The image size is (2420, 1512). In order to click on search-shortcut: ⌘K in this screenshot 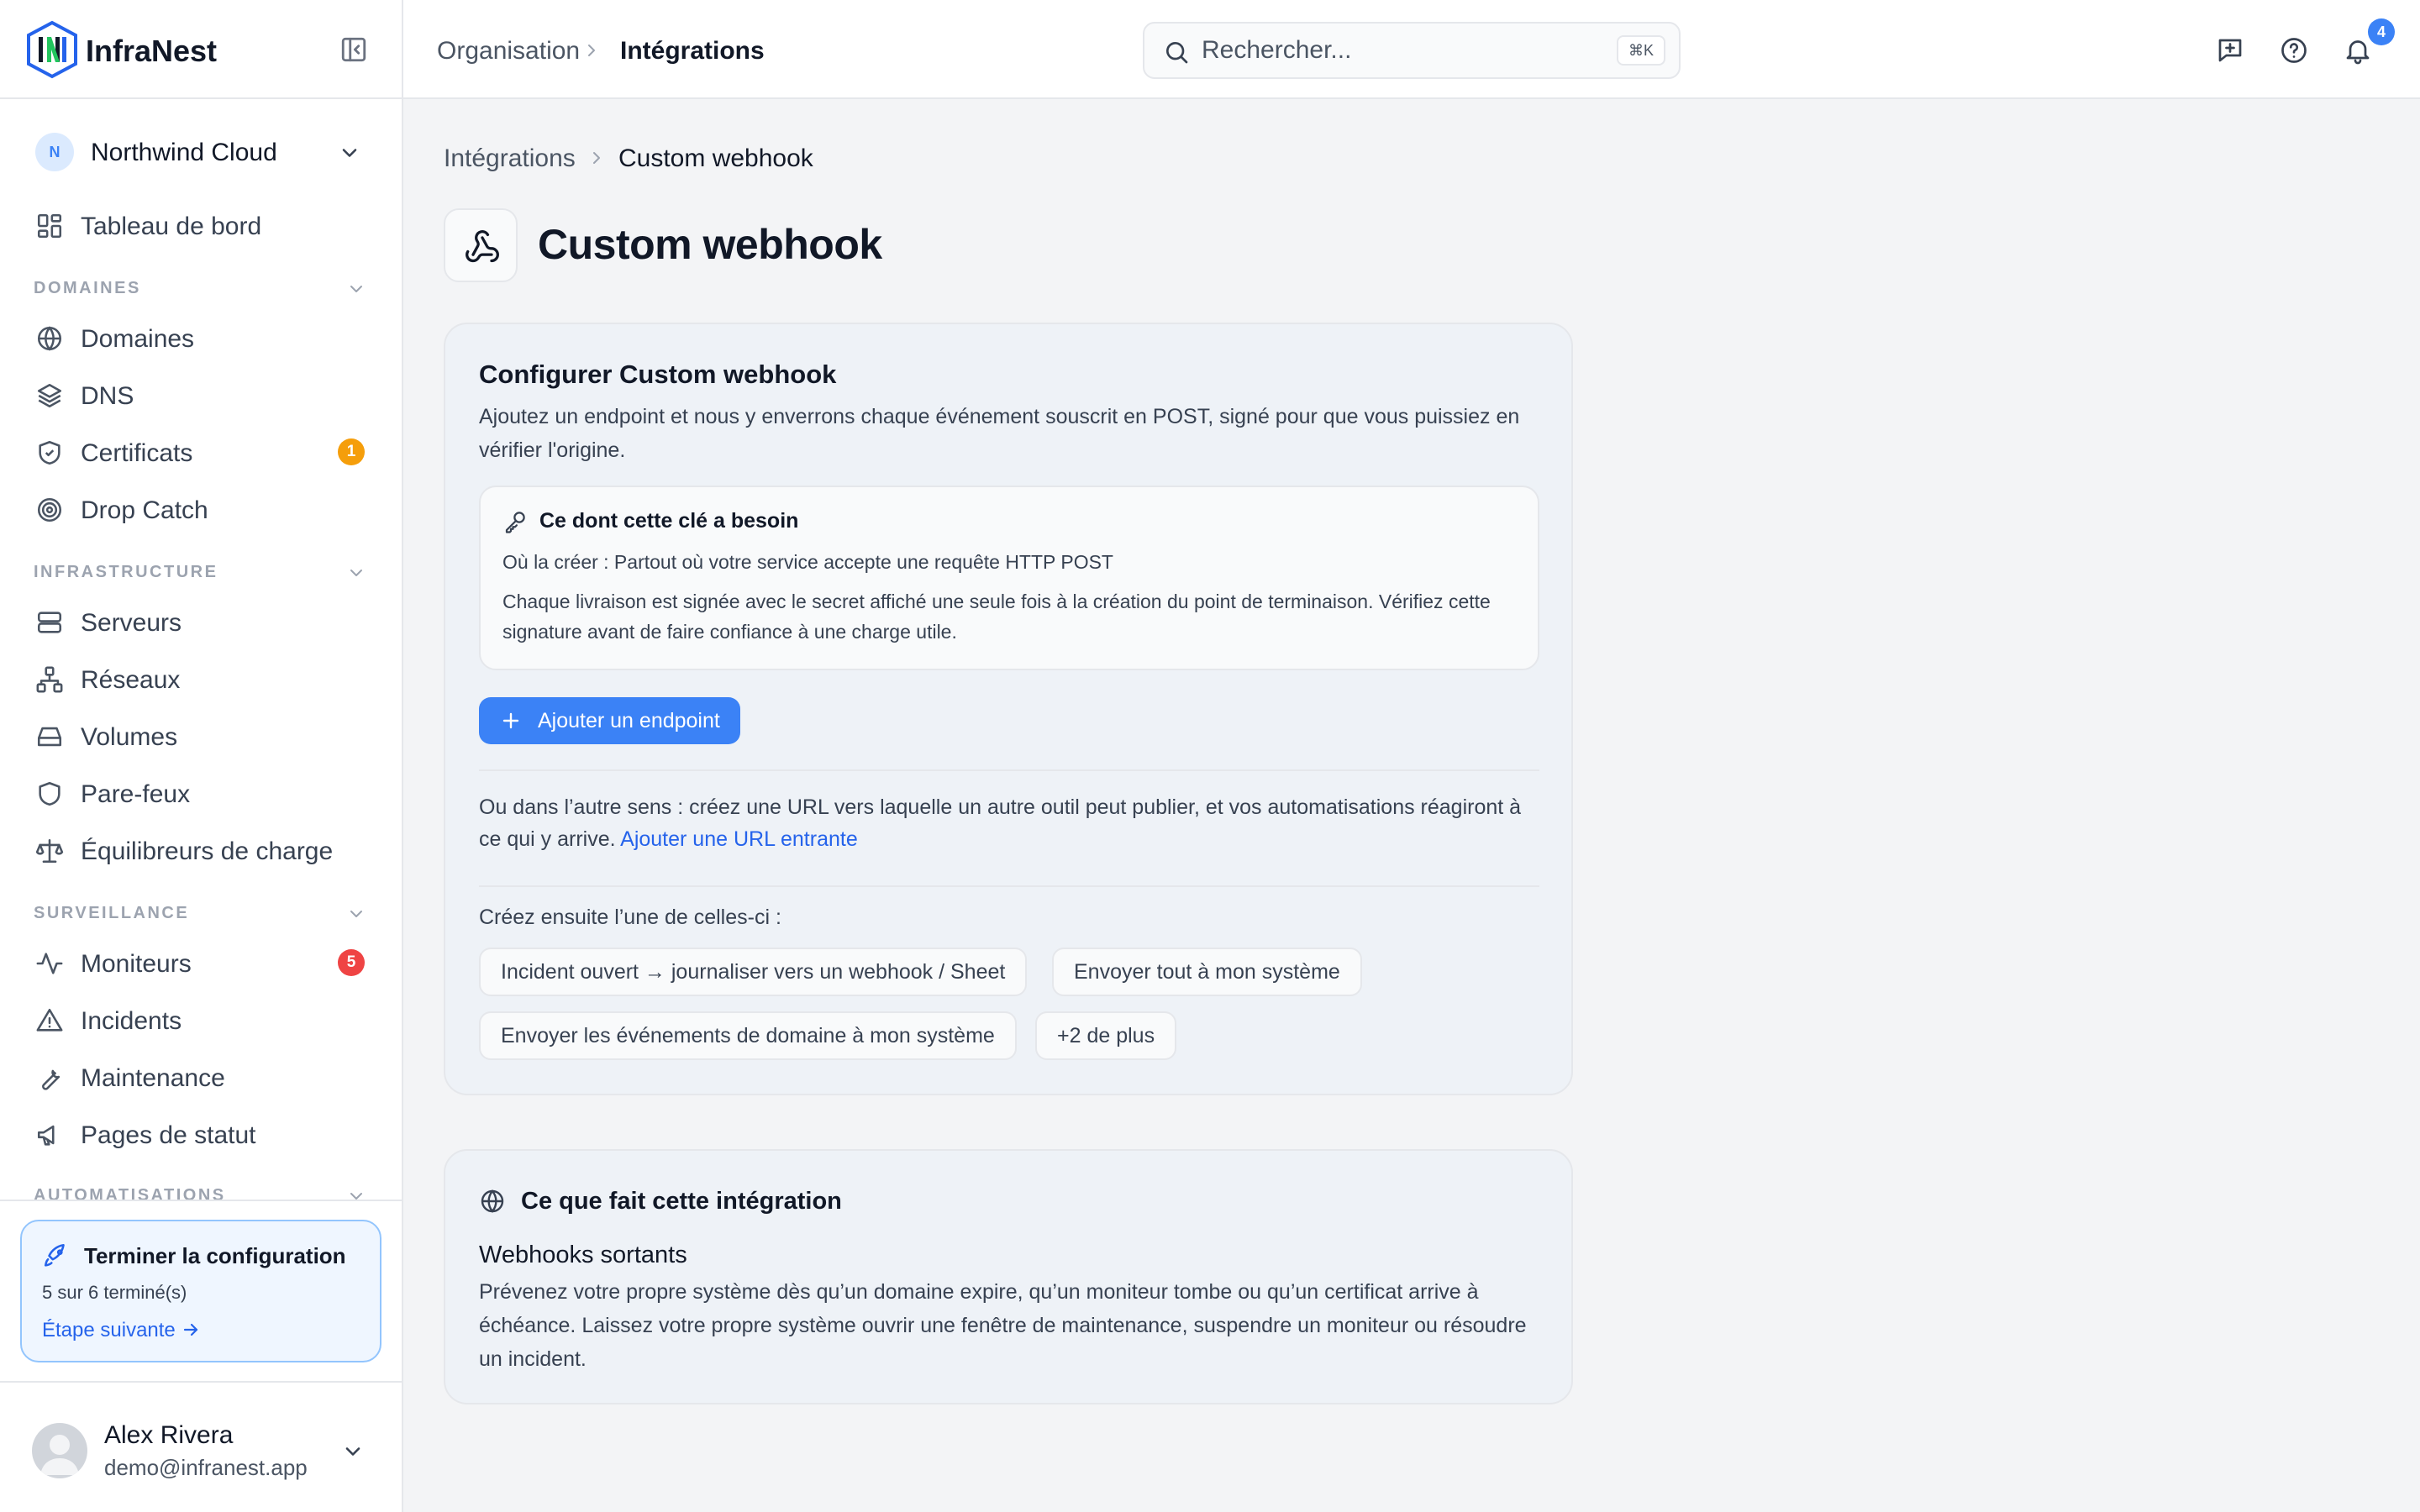, I will do `click(1642, 50)`.